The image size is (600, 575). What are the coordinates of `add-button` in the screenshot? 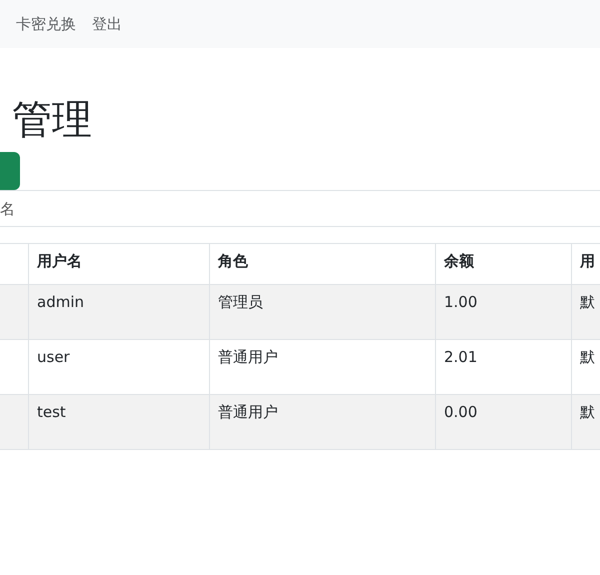 It's located at (10, 171).